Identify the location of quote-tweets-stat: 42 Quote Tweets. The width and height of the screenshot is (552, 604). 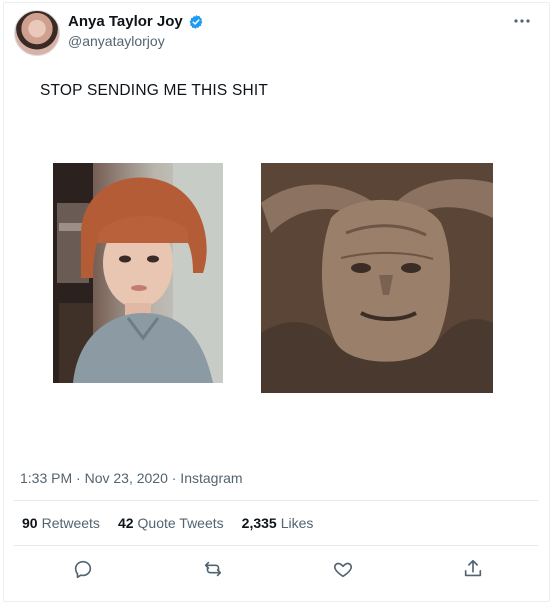
(171, 523).